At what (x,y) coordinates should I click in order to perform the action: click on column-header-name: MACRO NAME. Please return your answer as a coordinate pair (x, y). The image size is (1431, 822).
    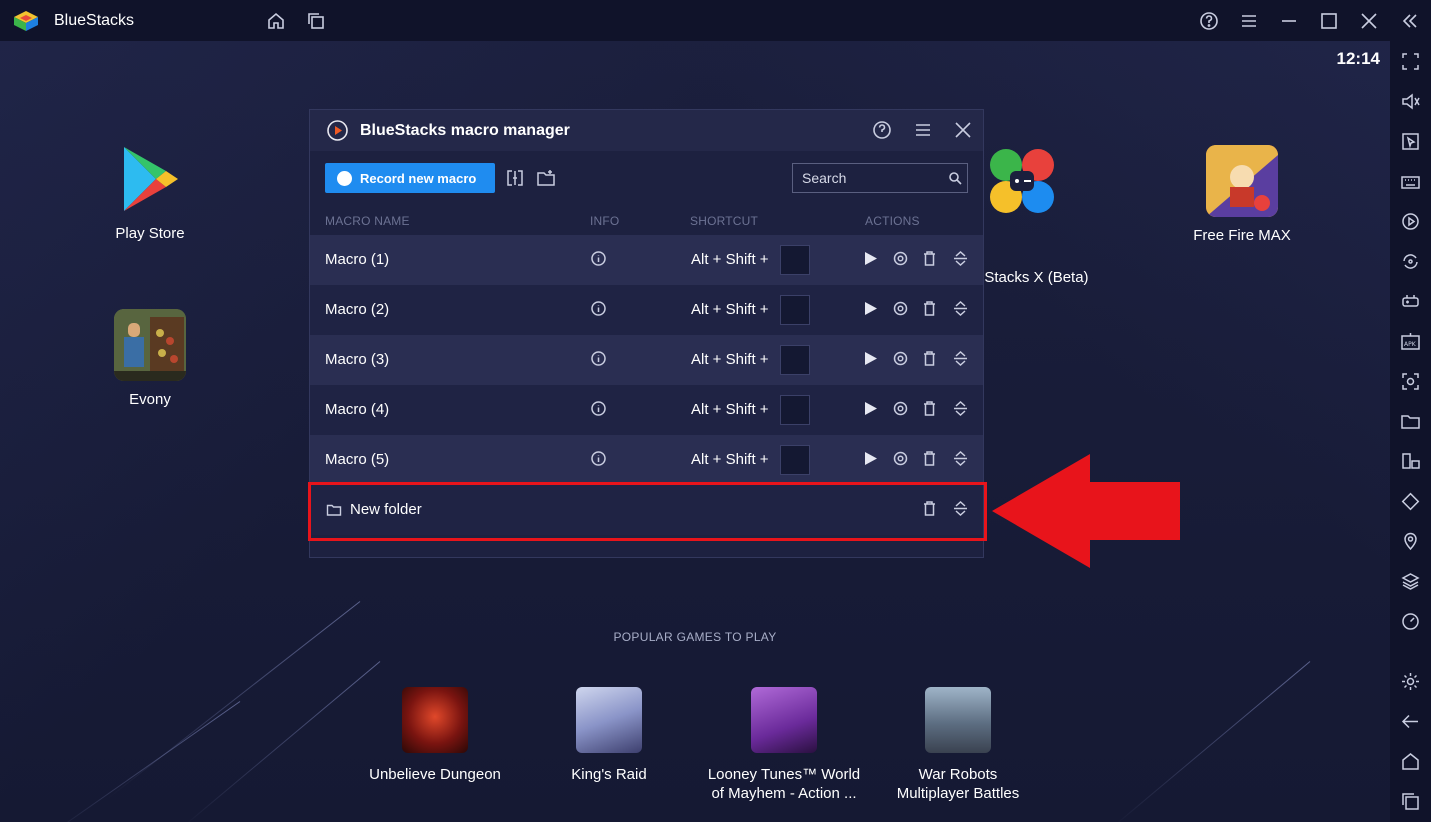
    Looking at the image, I should click on (367, 221).